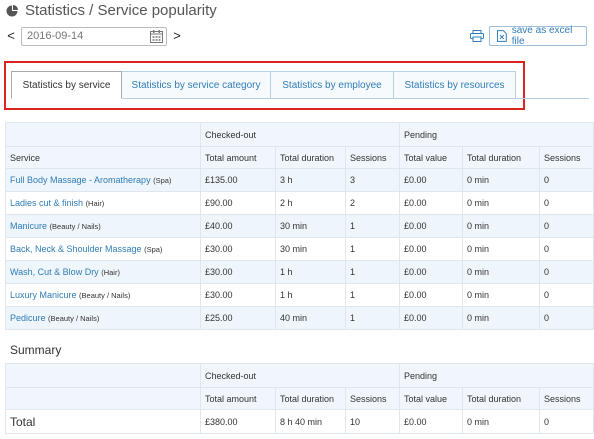 Image resolution: width=594 pixels, height=439 pixels. I want to click on sessions-cell: 2, so click(372, 203).